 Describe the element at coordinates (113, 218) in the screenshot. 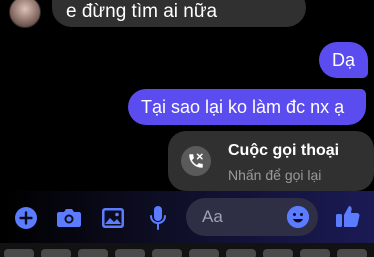

I see `image-icon` at that location.